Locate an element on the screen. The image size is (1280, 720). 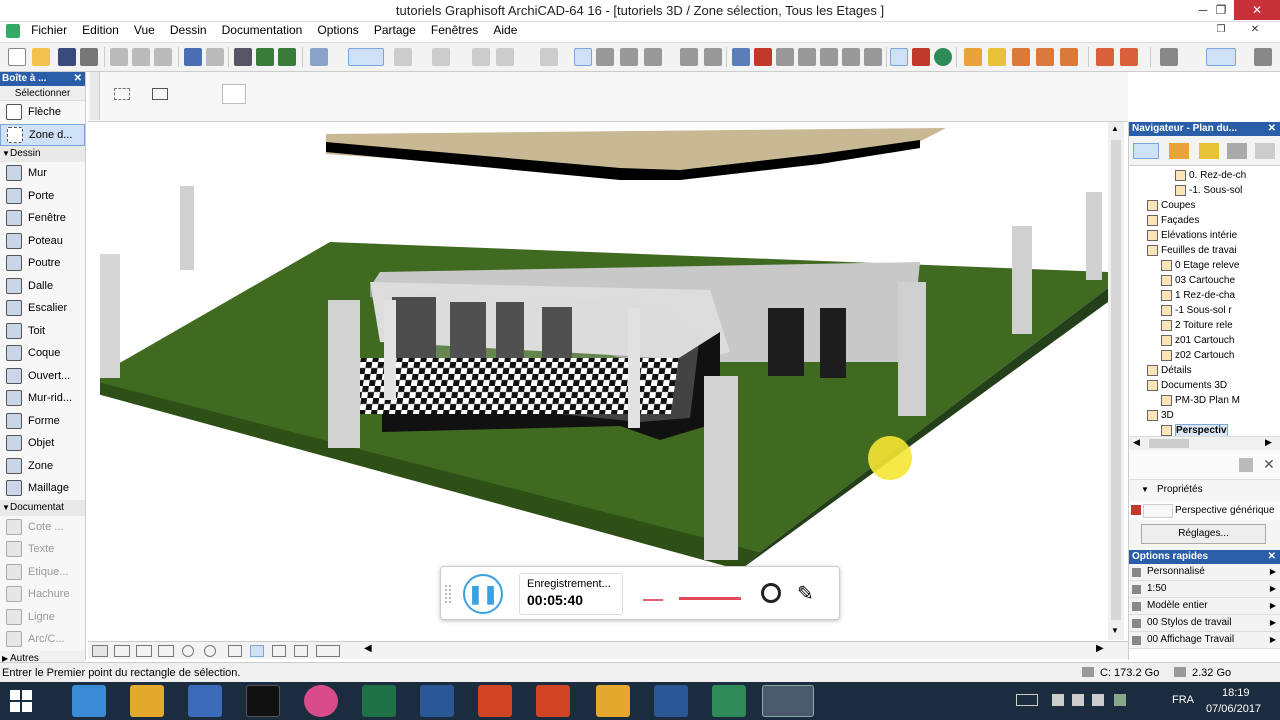
nav-tree-item: 3D is located at coordinates (1204, 415).